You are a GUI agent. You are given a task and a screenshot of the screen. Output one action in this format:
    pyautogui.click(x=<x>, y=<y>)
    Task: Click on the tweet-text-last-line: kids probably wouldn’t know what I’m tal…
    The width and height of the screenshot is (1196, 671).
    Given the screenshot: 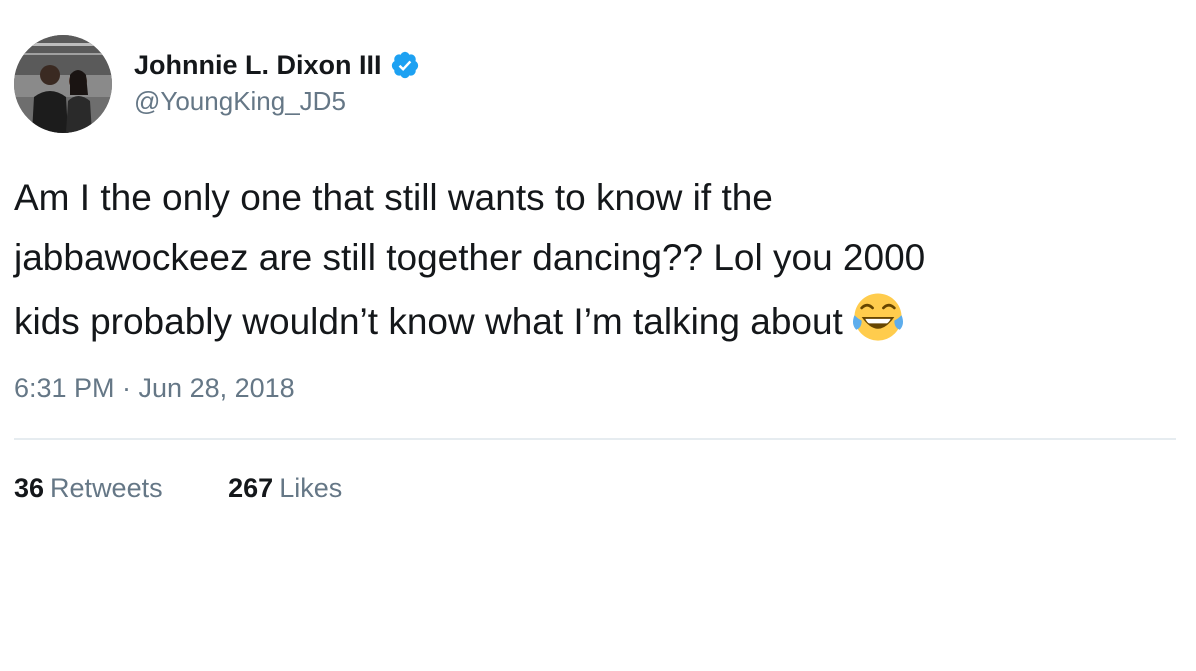 What is the action you would take?
    pyautogui.click(x=594, y=320)
    